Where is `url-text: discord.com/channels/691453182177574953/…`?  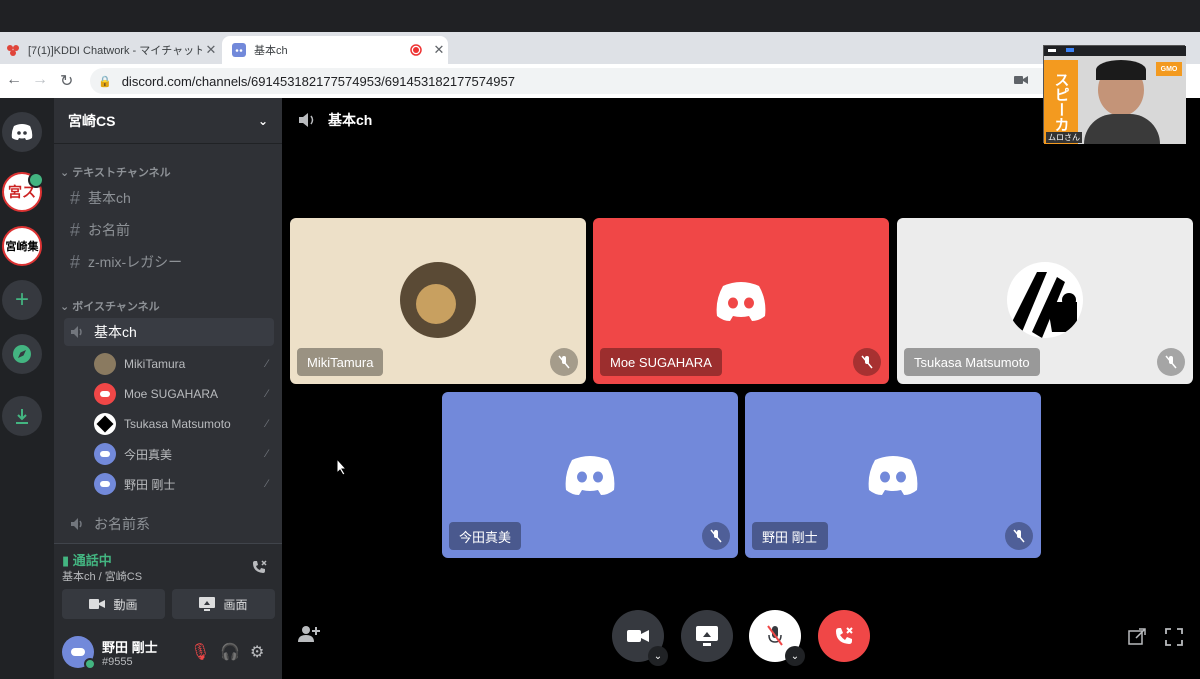
url-text: discord.com/channels/691453182177574953/… is located at coordinates (318, 81).